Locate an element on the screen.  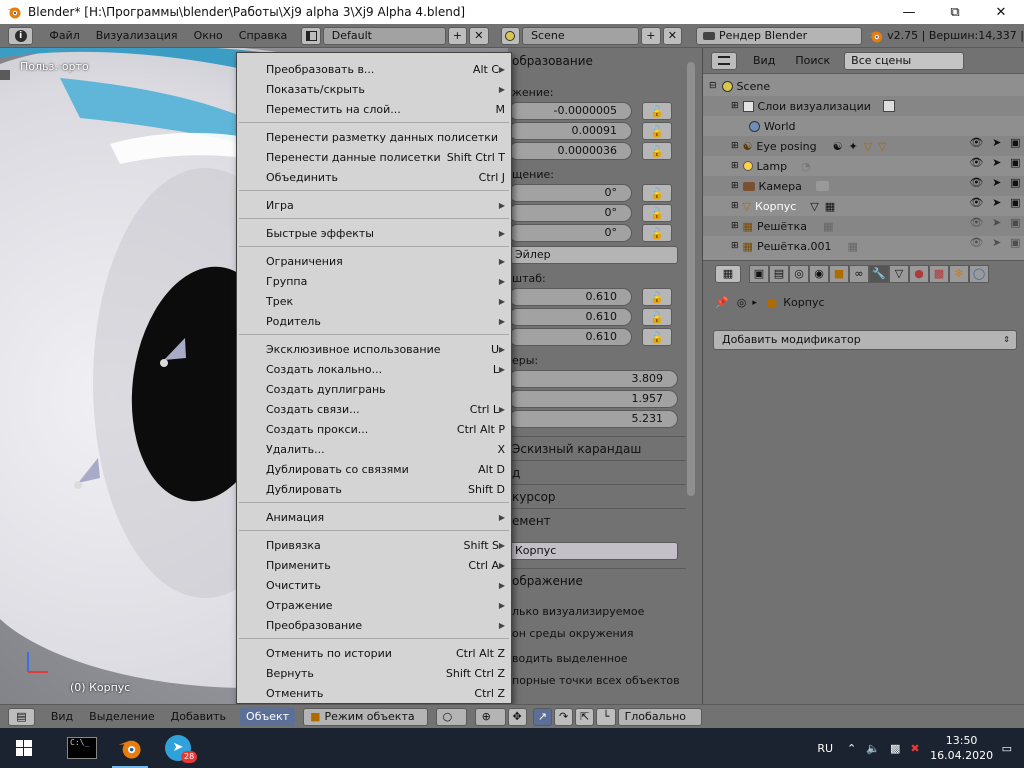
object-menu-item: Объединить Ctrl J is located at coordinates (374, 177).